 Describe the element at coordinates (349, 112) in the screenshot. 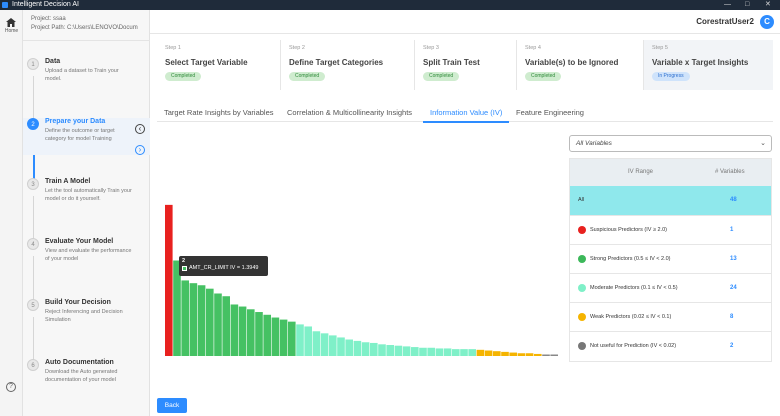

I see `tab-correlation: Correlation & Multicollinearity Insights` at that location.